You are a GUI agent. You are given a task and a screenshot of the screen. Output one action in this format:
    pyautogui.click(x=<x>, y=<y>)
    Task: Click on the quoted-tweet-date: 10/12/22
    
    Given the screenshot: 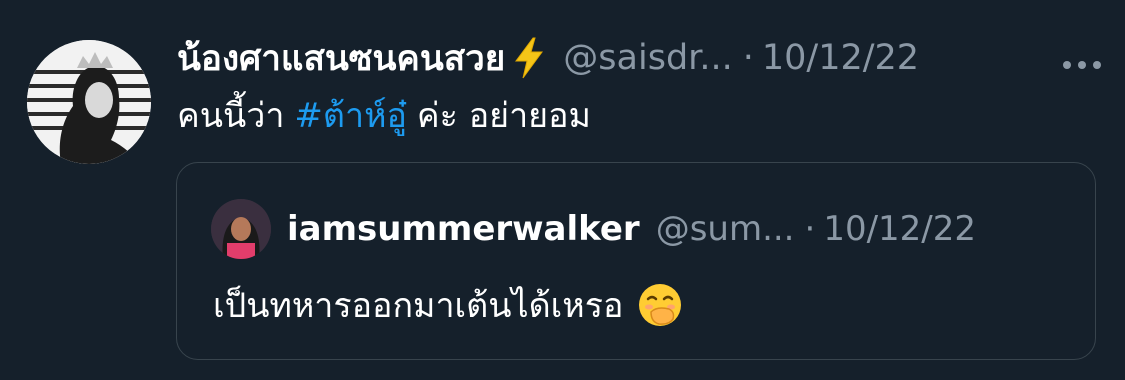 What is the action you would take?
    pyautogui.click(x=899, y=229)
    